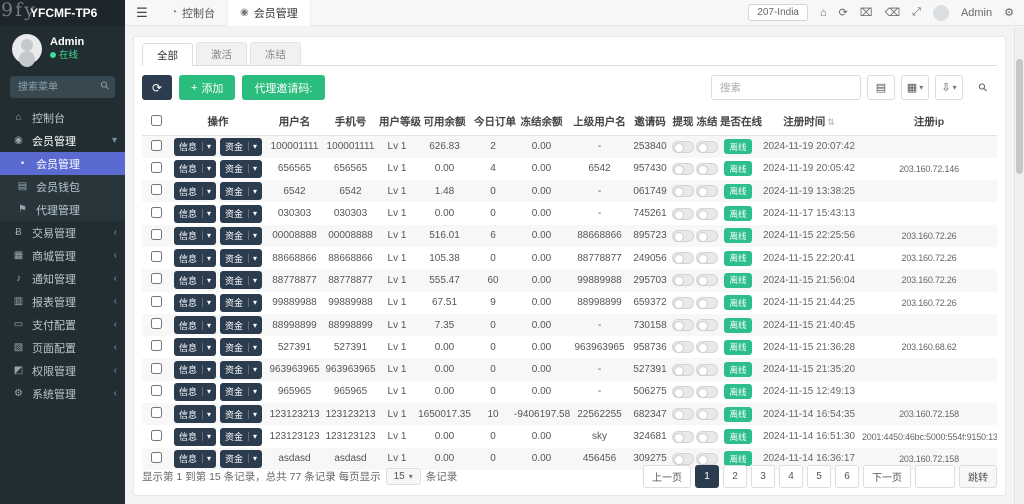 This screenshot has width=1024, height=504. Describe the element at coordinates (283, 87) in the screenshot. I see `agent-invite-code-button: 代理邀请码:` at that location.